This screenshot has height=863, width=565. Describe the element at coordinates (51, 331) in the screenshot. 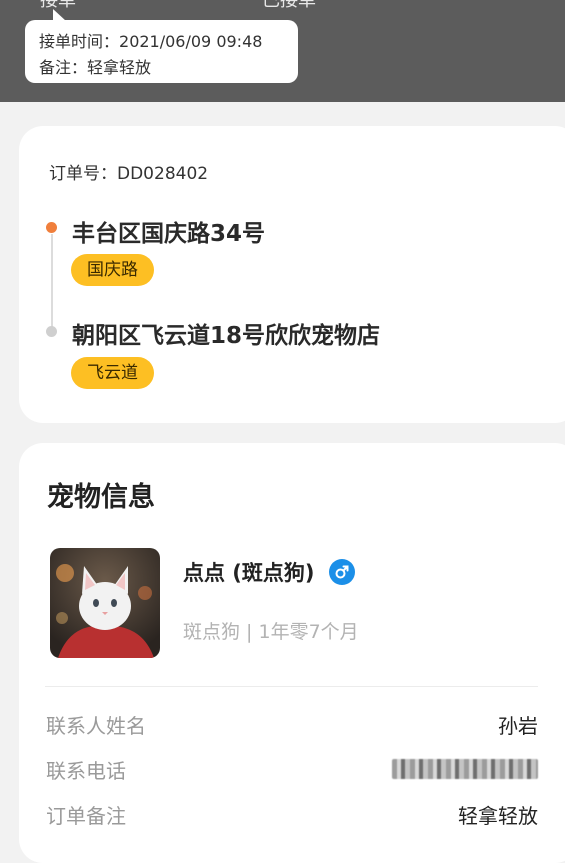

I see `dropoff-dot-icon` at that location.